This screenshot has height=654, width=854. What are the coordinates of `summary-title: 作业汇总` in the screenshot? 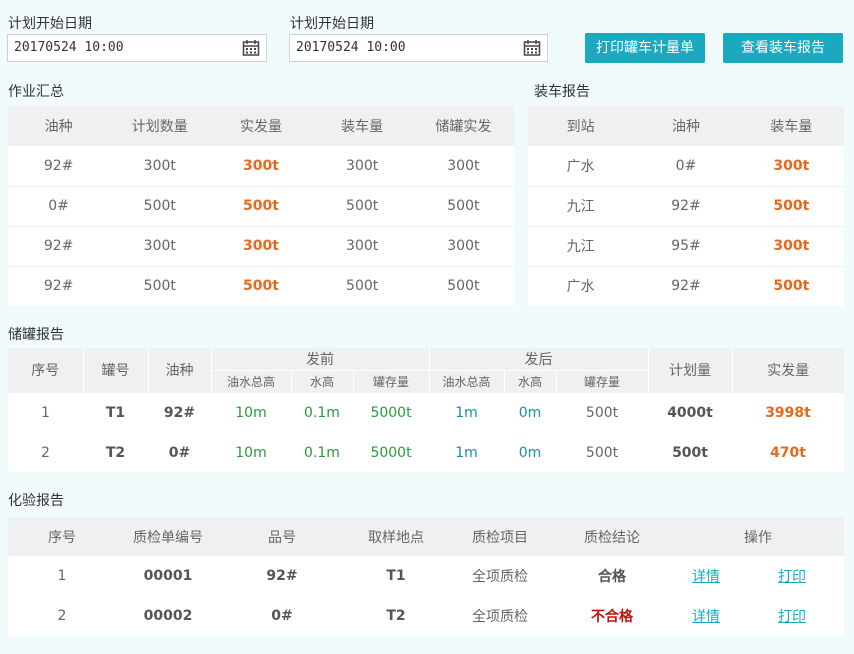 It's located at (36, 92).